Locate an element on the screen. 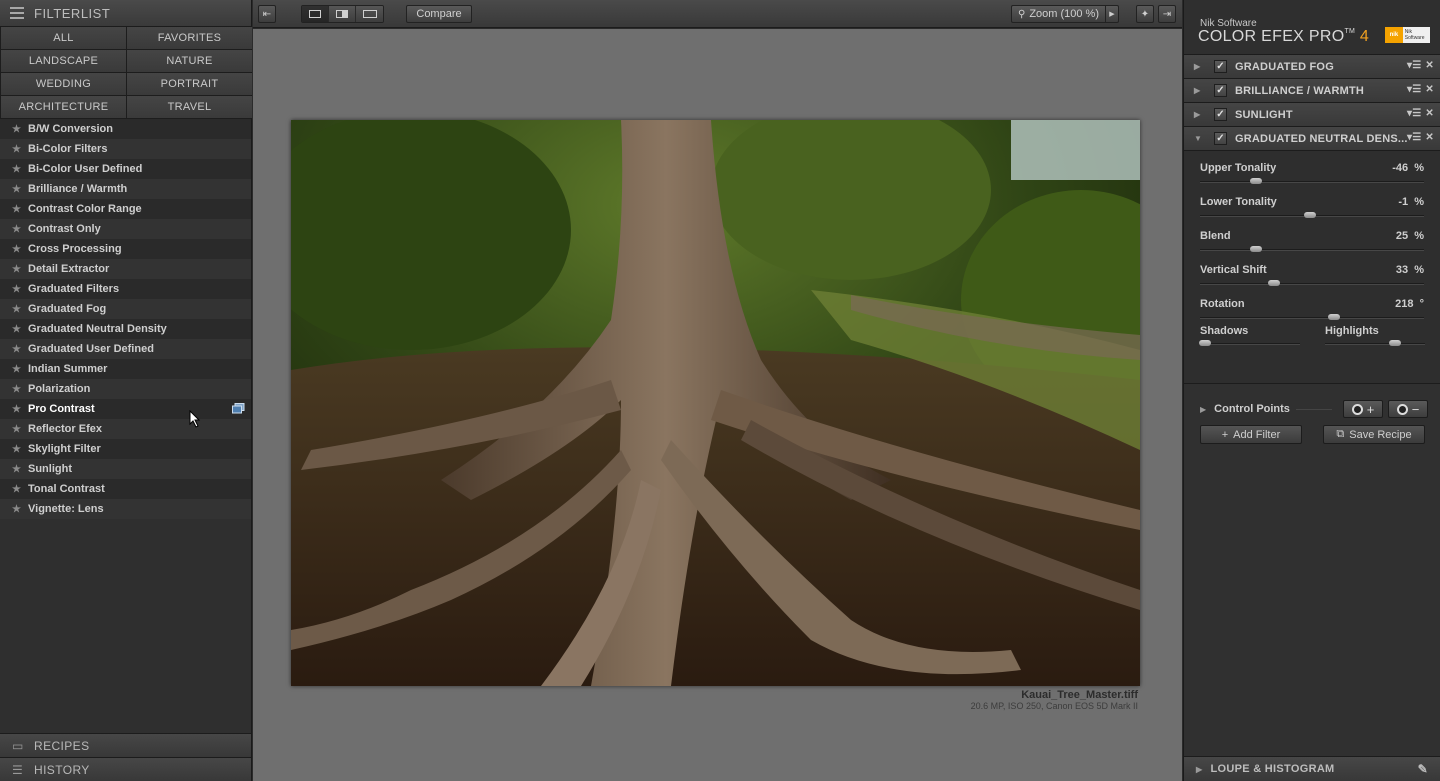 The width and height of the screenshot is (1440, 781). category-travel: TRAVEL is located at coordinates (189, 107).